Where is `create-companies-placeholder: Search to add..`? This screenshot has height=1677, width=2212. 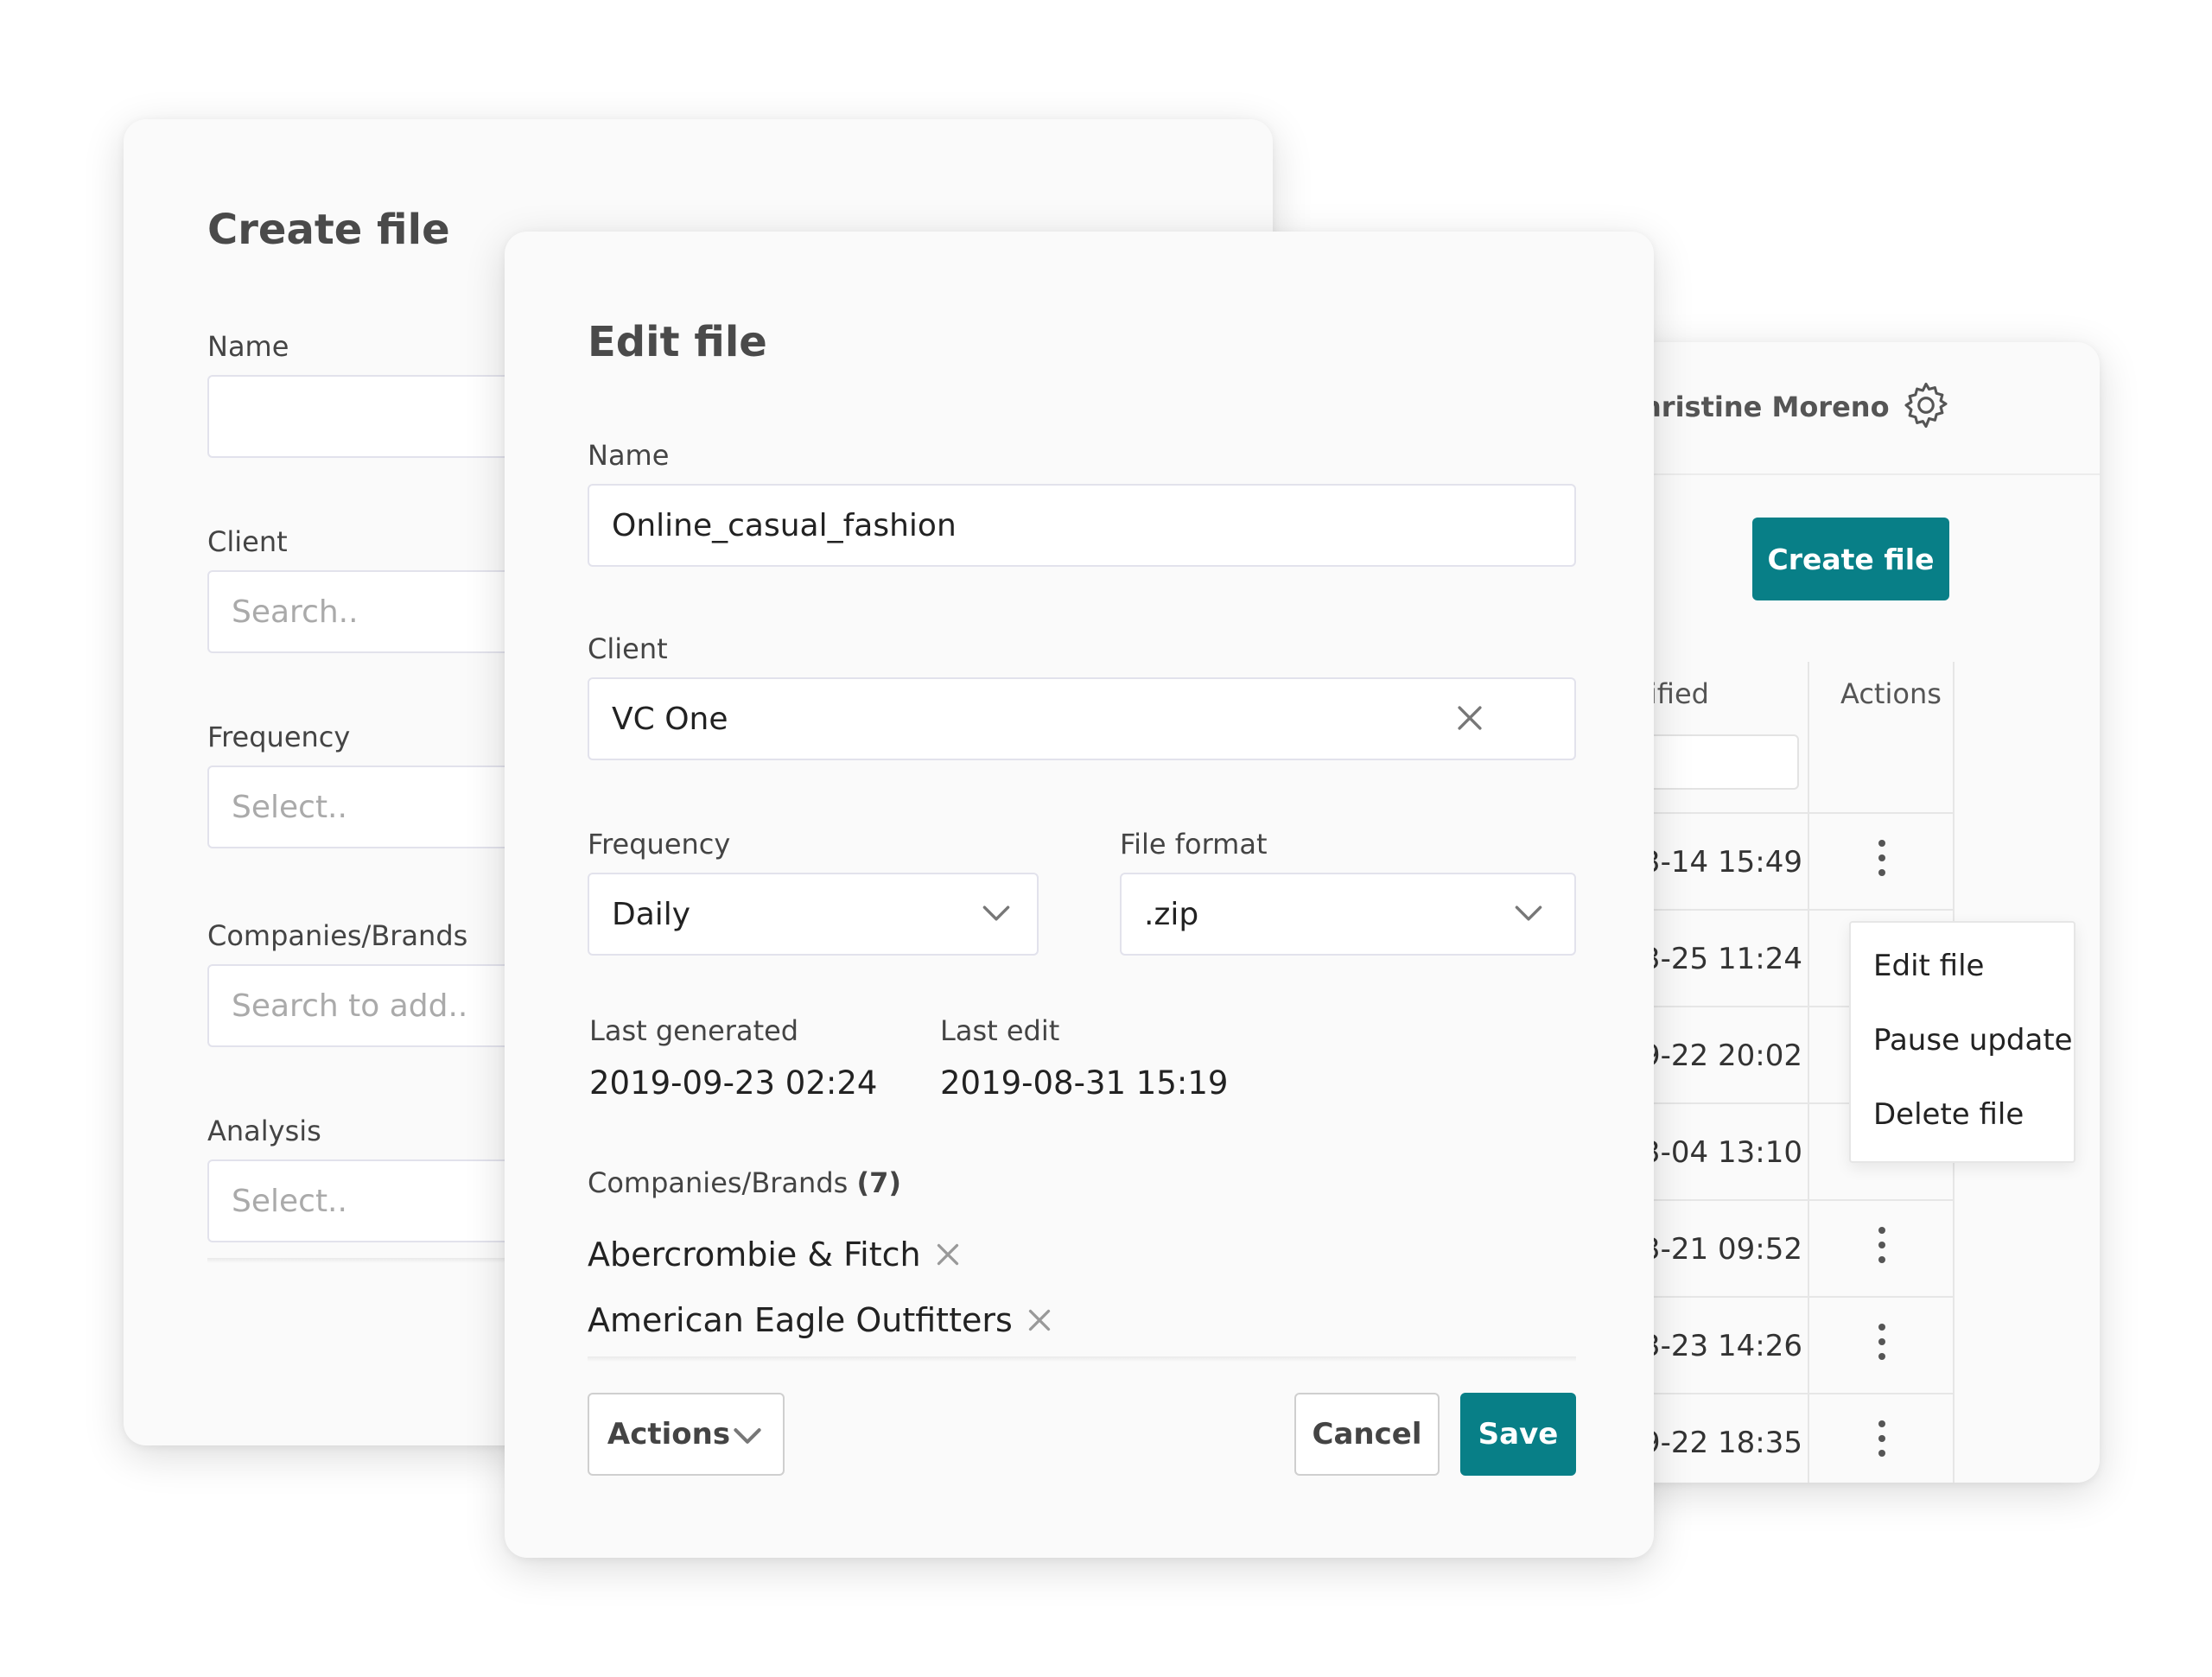 create-companies-placeholder: Search to add.. is located at coordinates (350, 1006).